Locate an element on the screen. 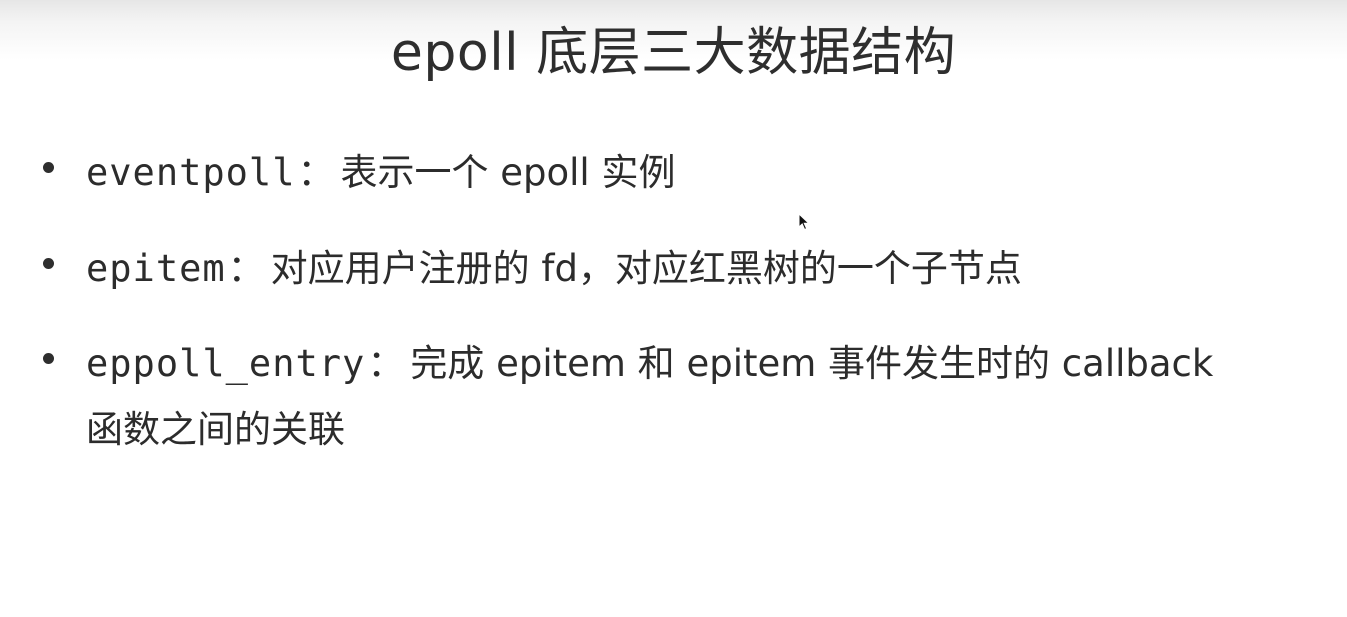  bullet-text: eventpoll： 表示一个 epoll 实例 is located at coordinates (706, 173).